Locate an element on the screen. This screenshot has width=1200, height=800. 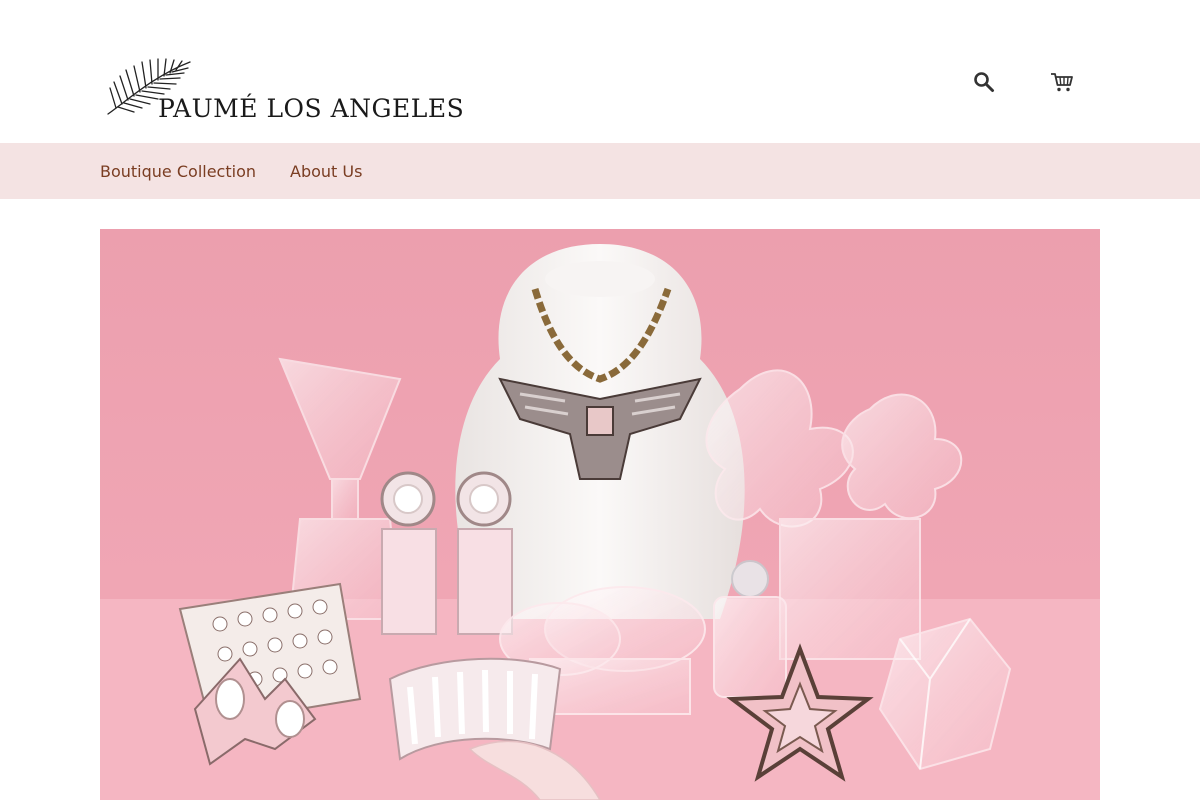
nav-link-about-us: About Us is located at coordinates (326, 171).